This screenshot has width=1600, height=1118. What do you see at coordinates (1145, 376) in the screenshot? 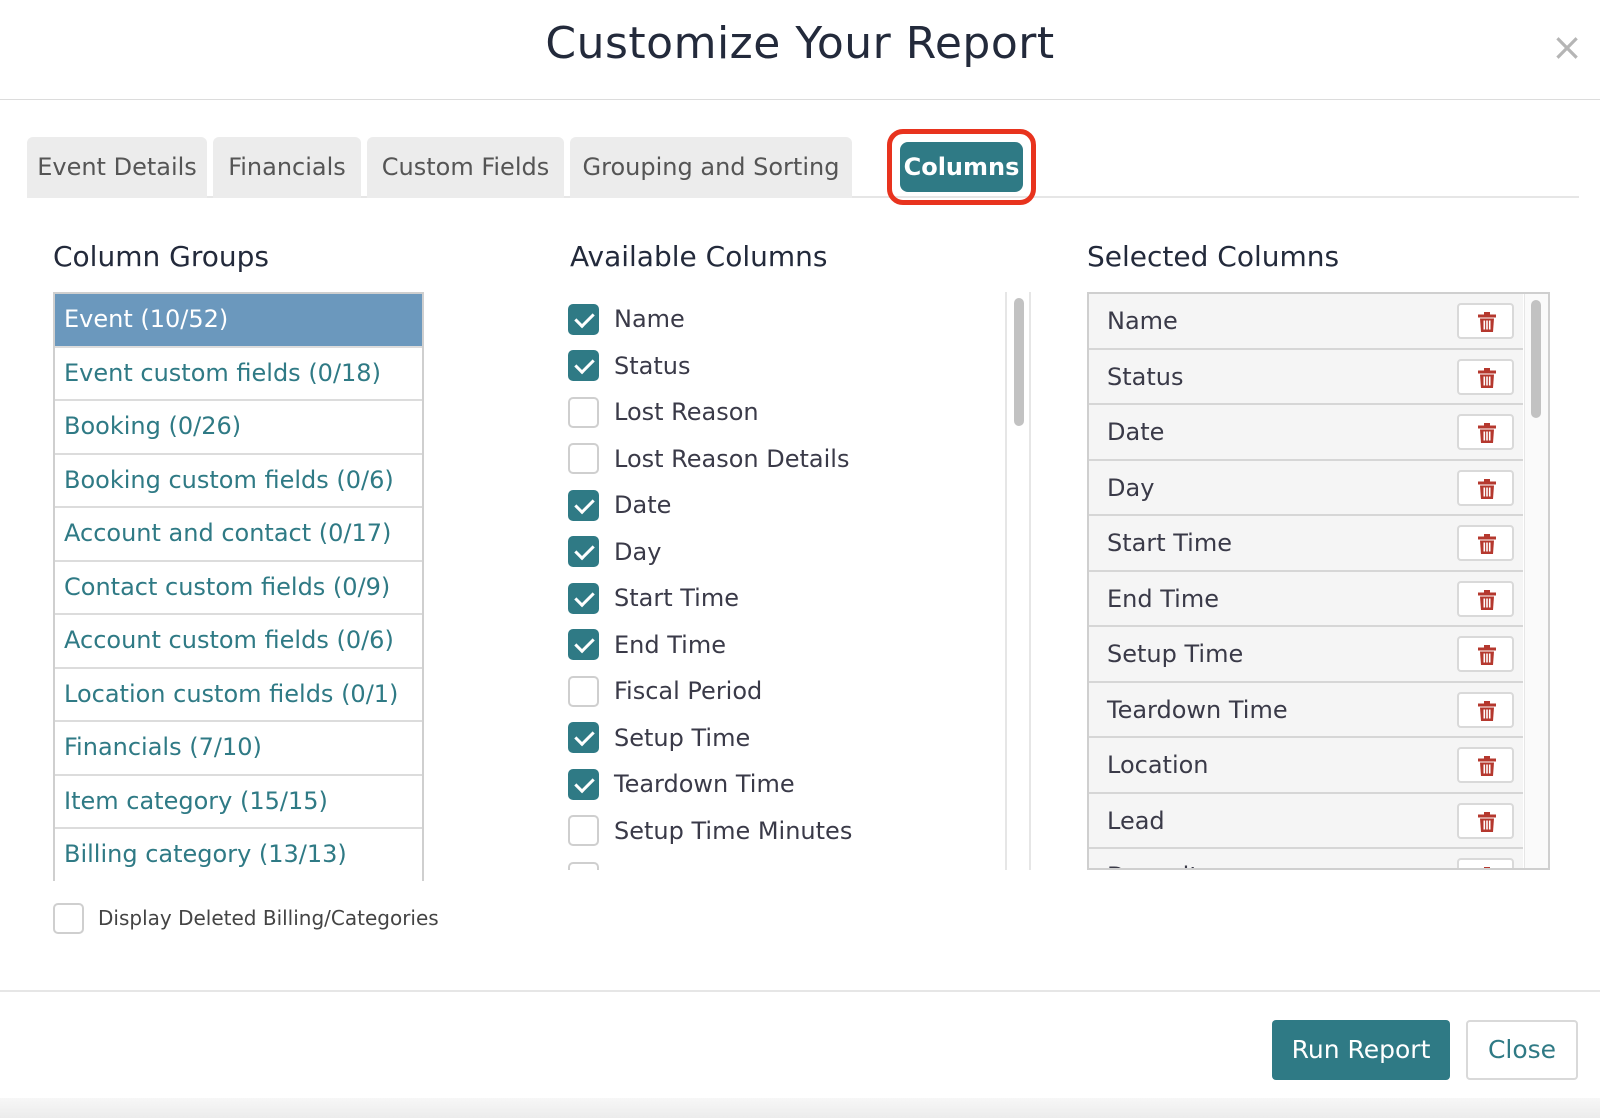
I see `selected-column-label: Status` at bounding box center [1145, 376].